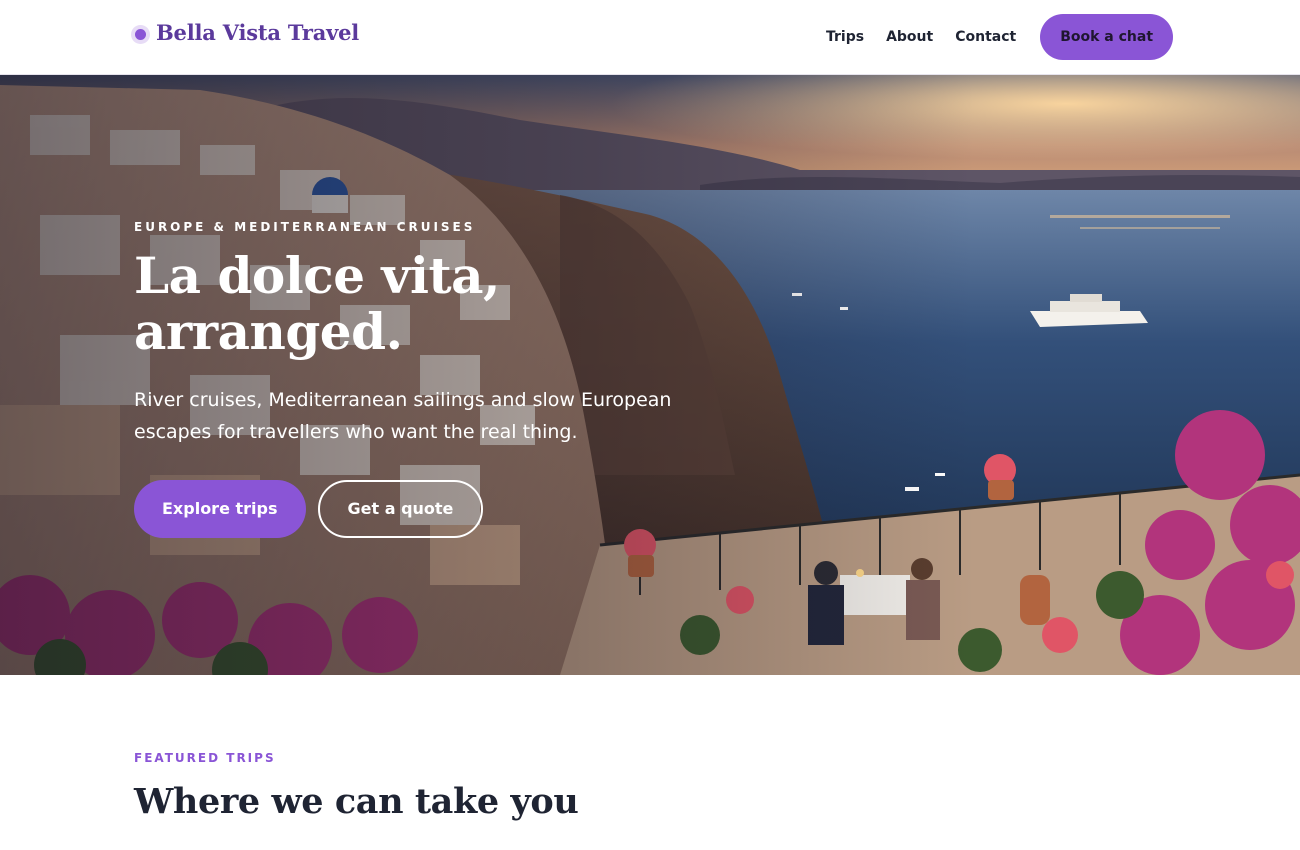 The height and width of the screenshot is (850, 1300). What do you see at coordinates (317, 303) in the screenshot?
I see `hero-title: La dolce vita, arranged.` at bounding box center [317, 303].